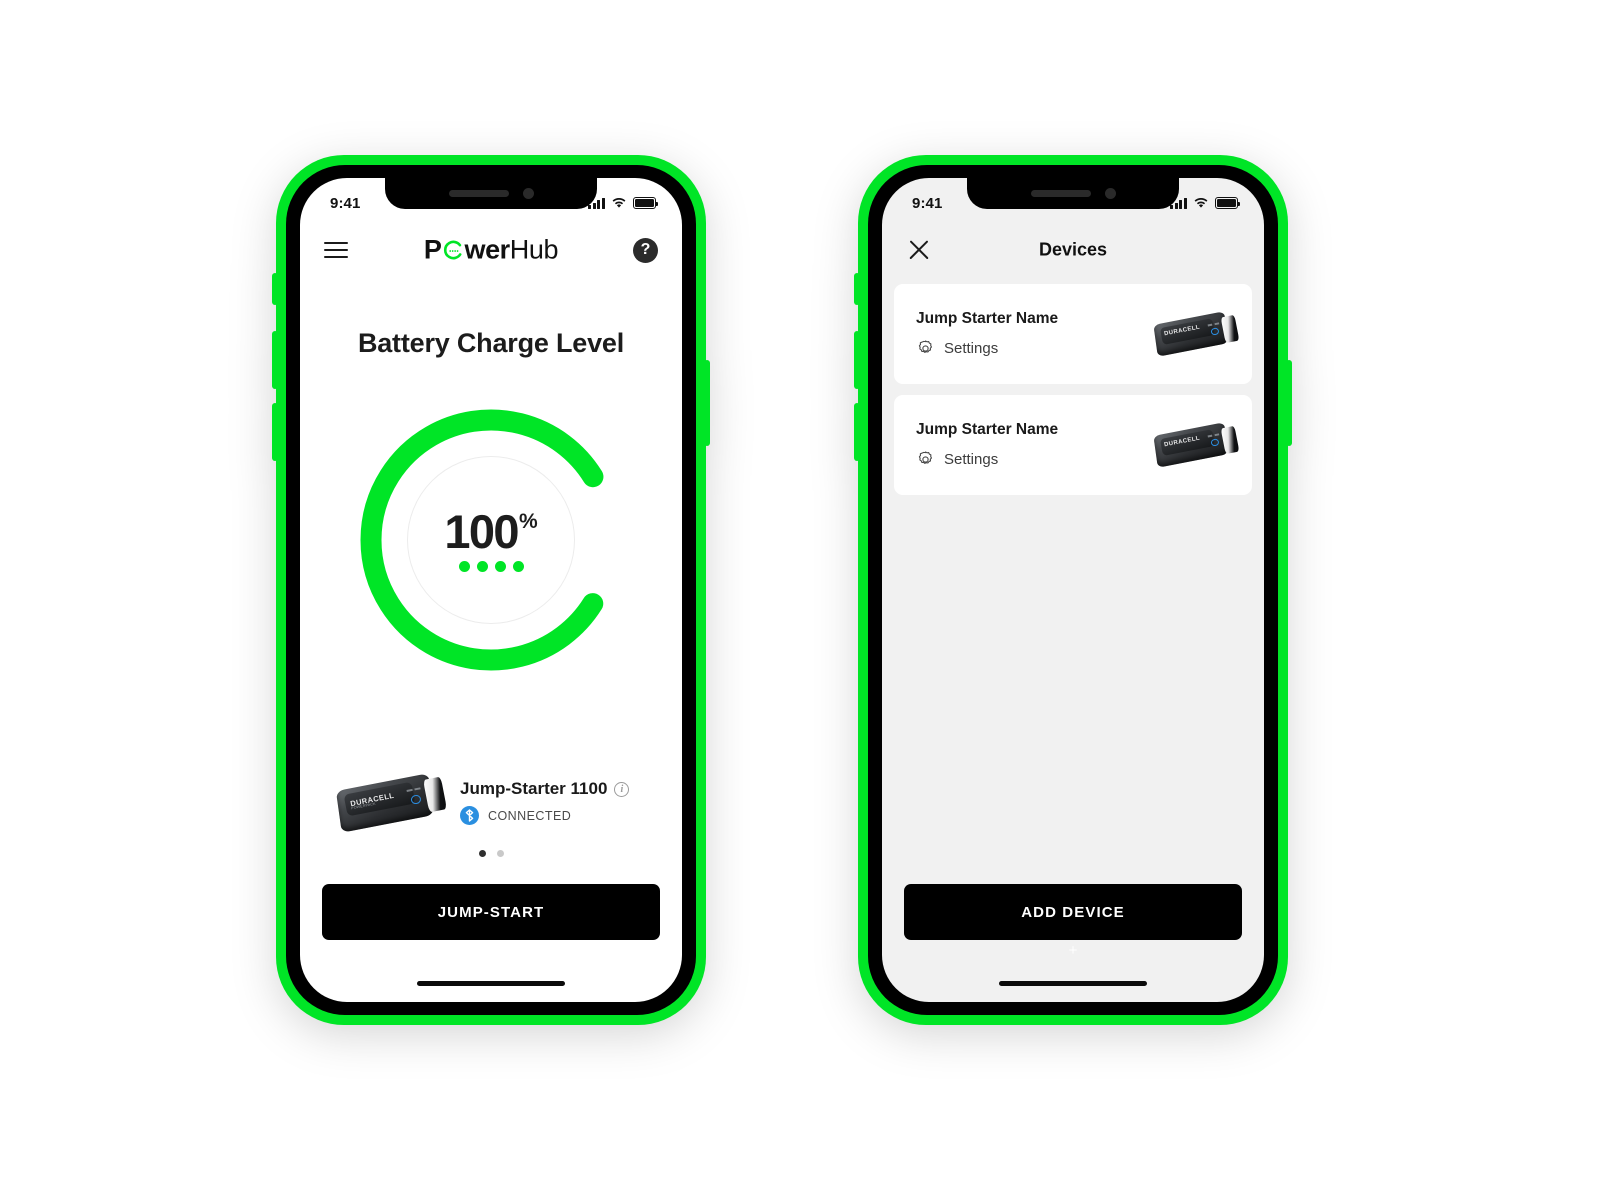  Describe the element at coordinates (432, 249) in the screenshot. I see `brand-text-p: P` at that location.